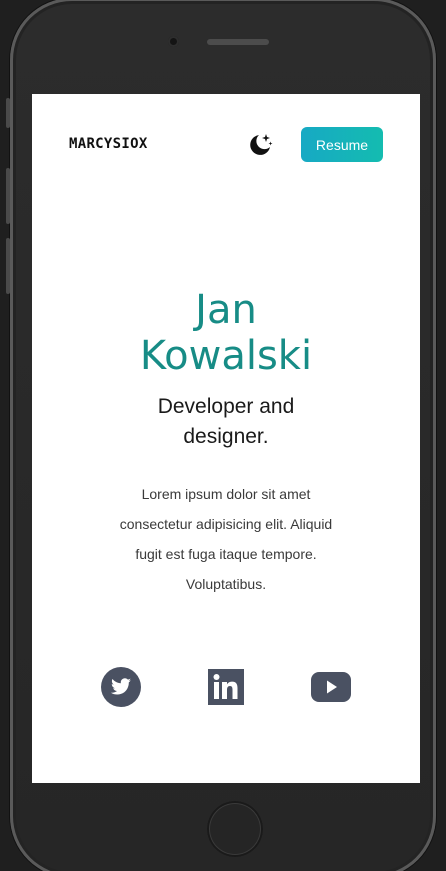 The width and height of the screenshot is (446, 871). I want to click on mute-switch, so click(8, 113).